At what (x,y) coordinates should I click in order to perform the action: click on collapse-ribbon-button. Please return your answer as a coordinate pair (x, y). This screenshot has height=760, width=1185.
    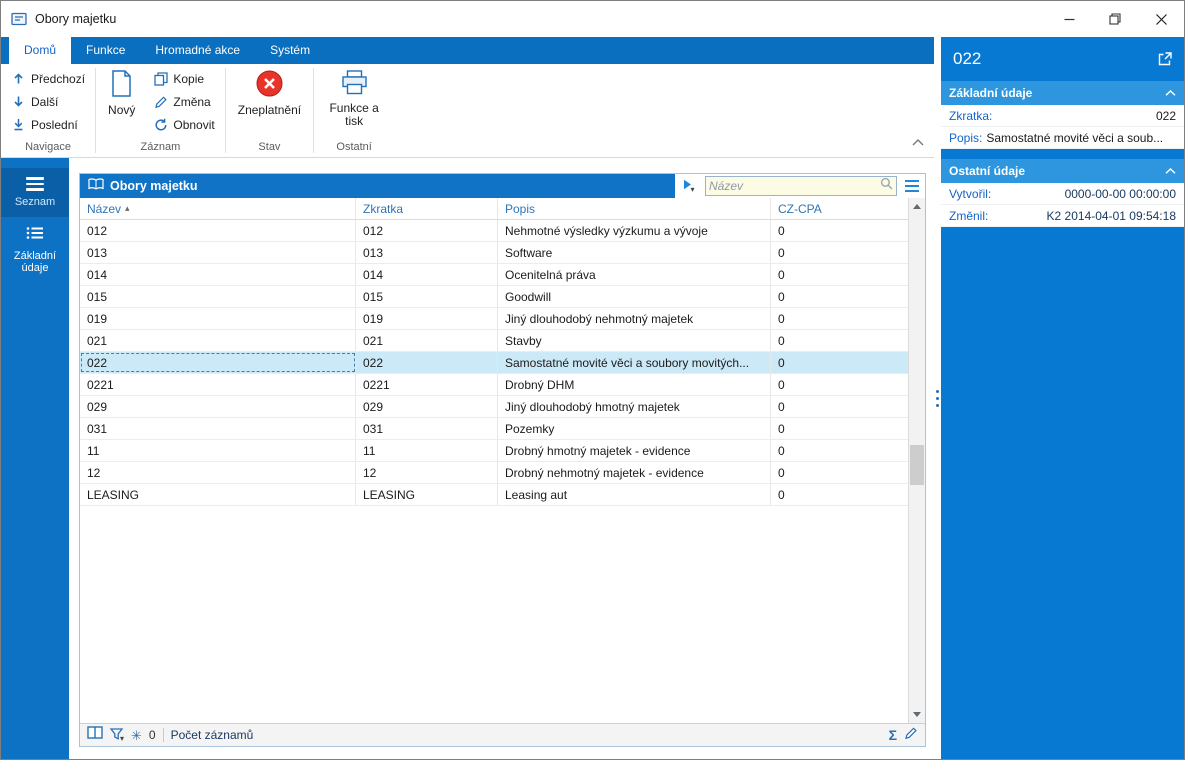
    Looking at the image, I should click on (918, 142).